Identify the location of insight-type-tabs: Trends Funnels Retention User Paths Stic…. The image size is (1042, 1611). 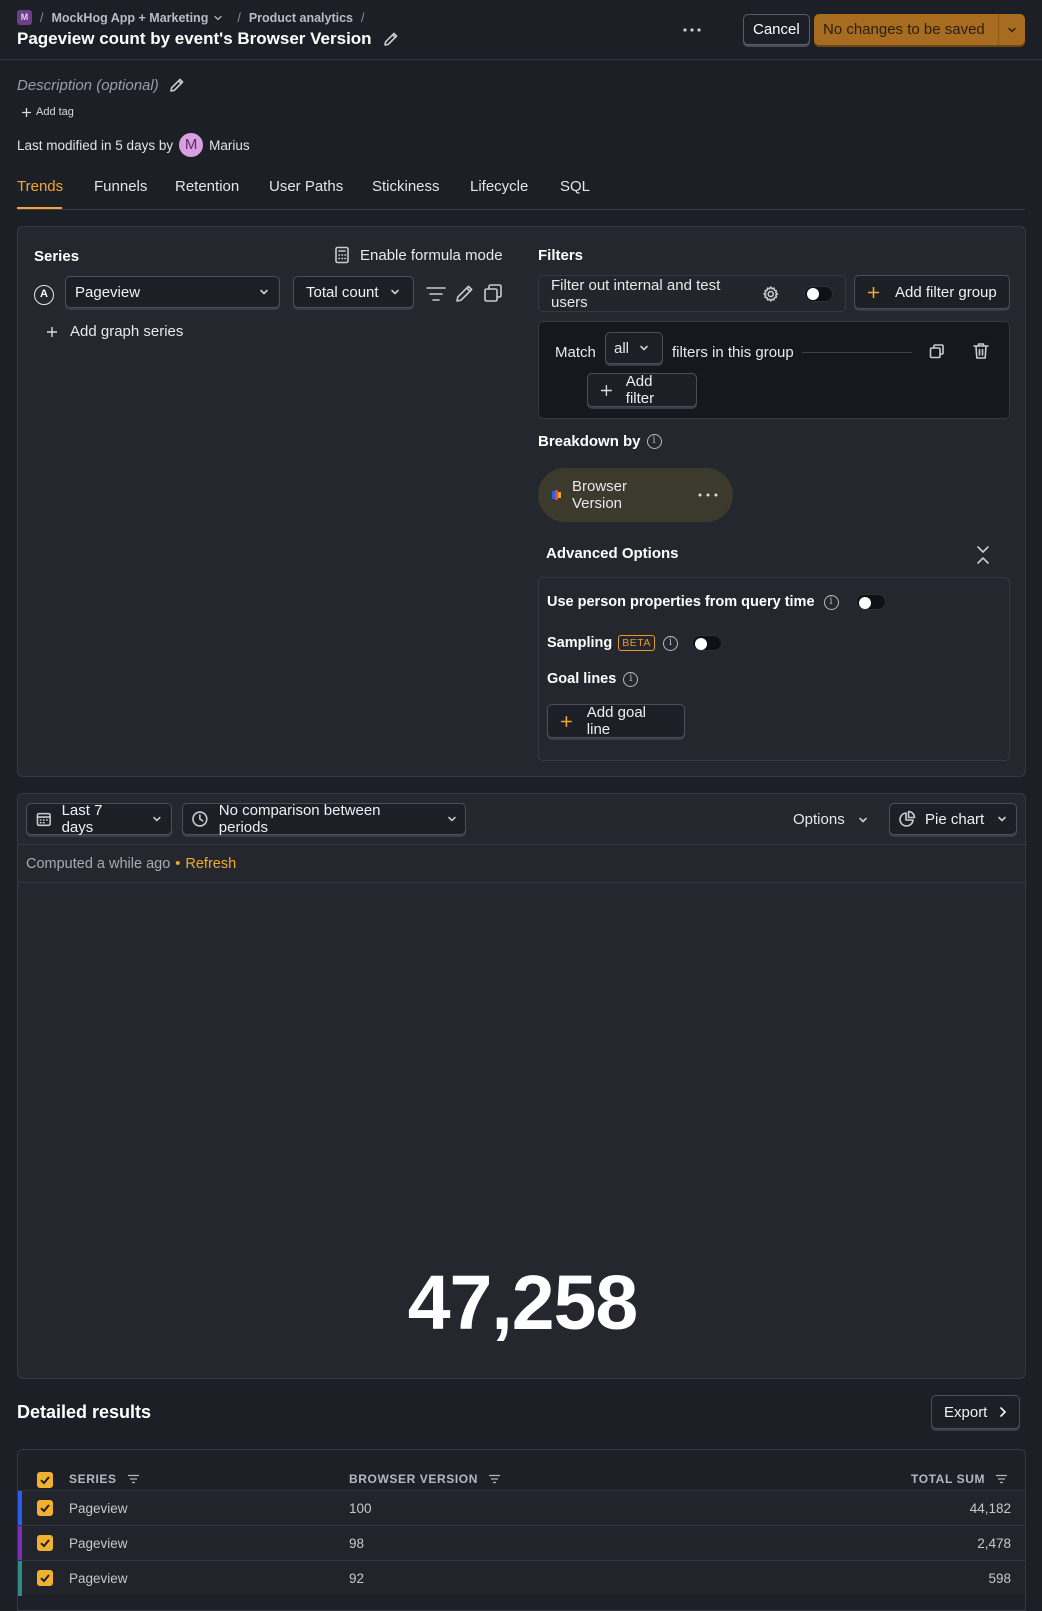
(521, 193).